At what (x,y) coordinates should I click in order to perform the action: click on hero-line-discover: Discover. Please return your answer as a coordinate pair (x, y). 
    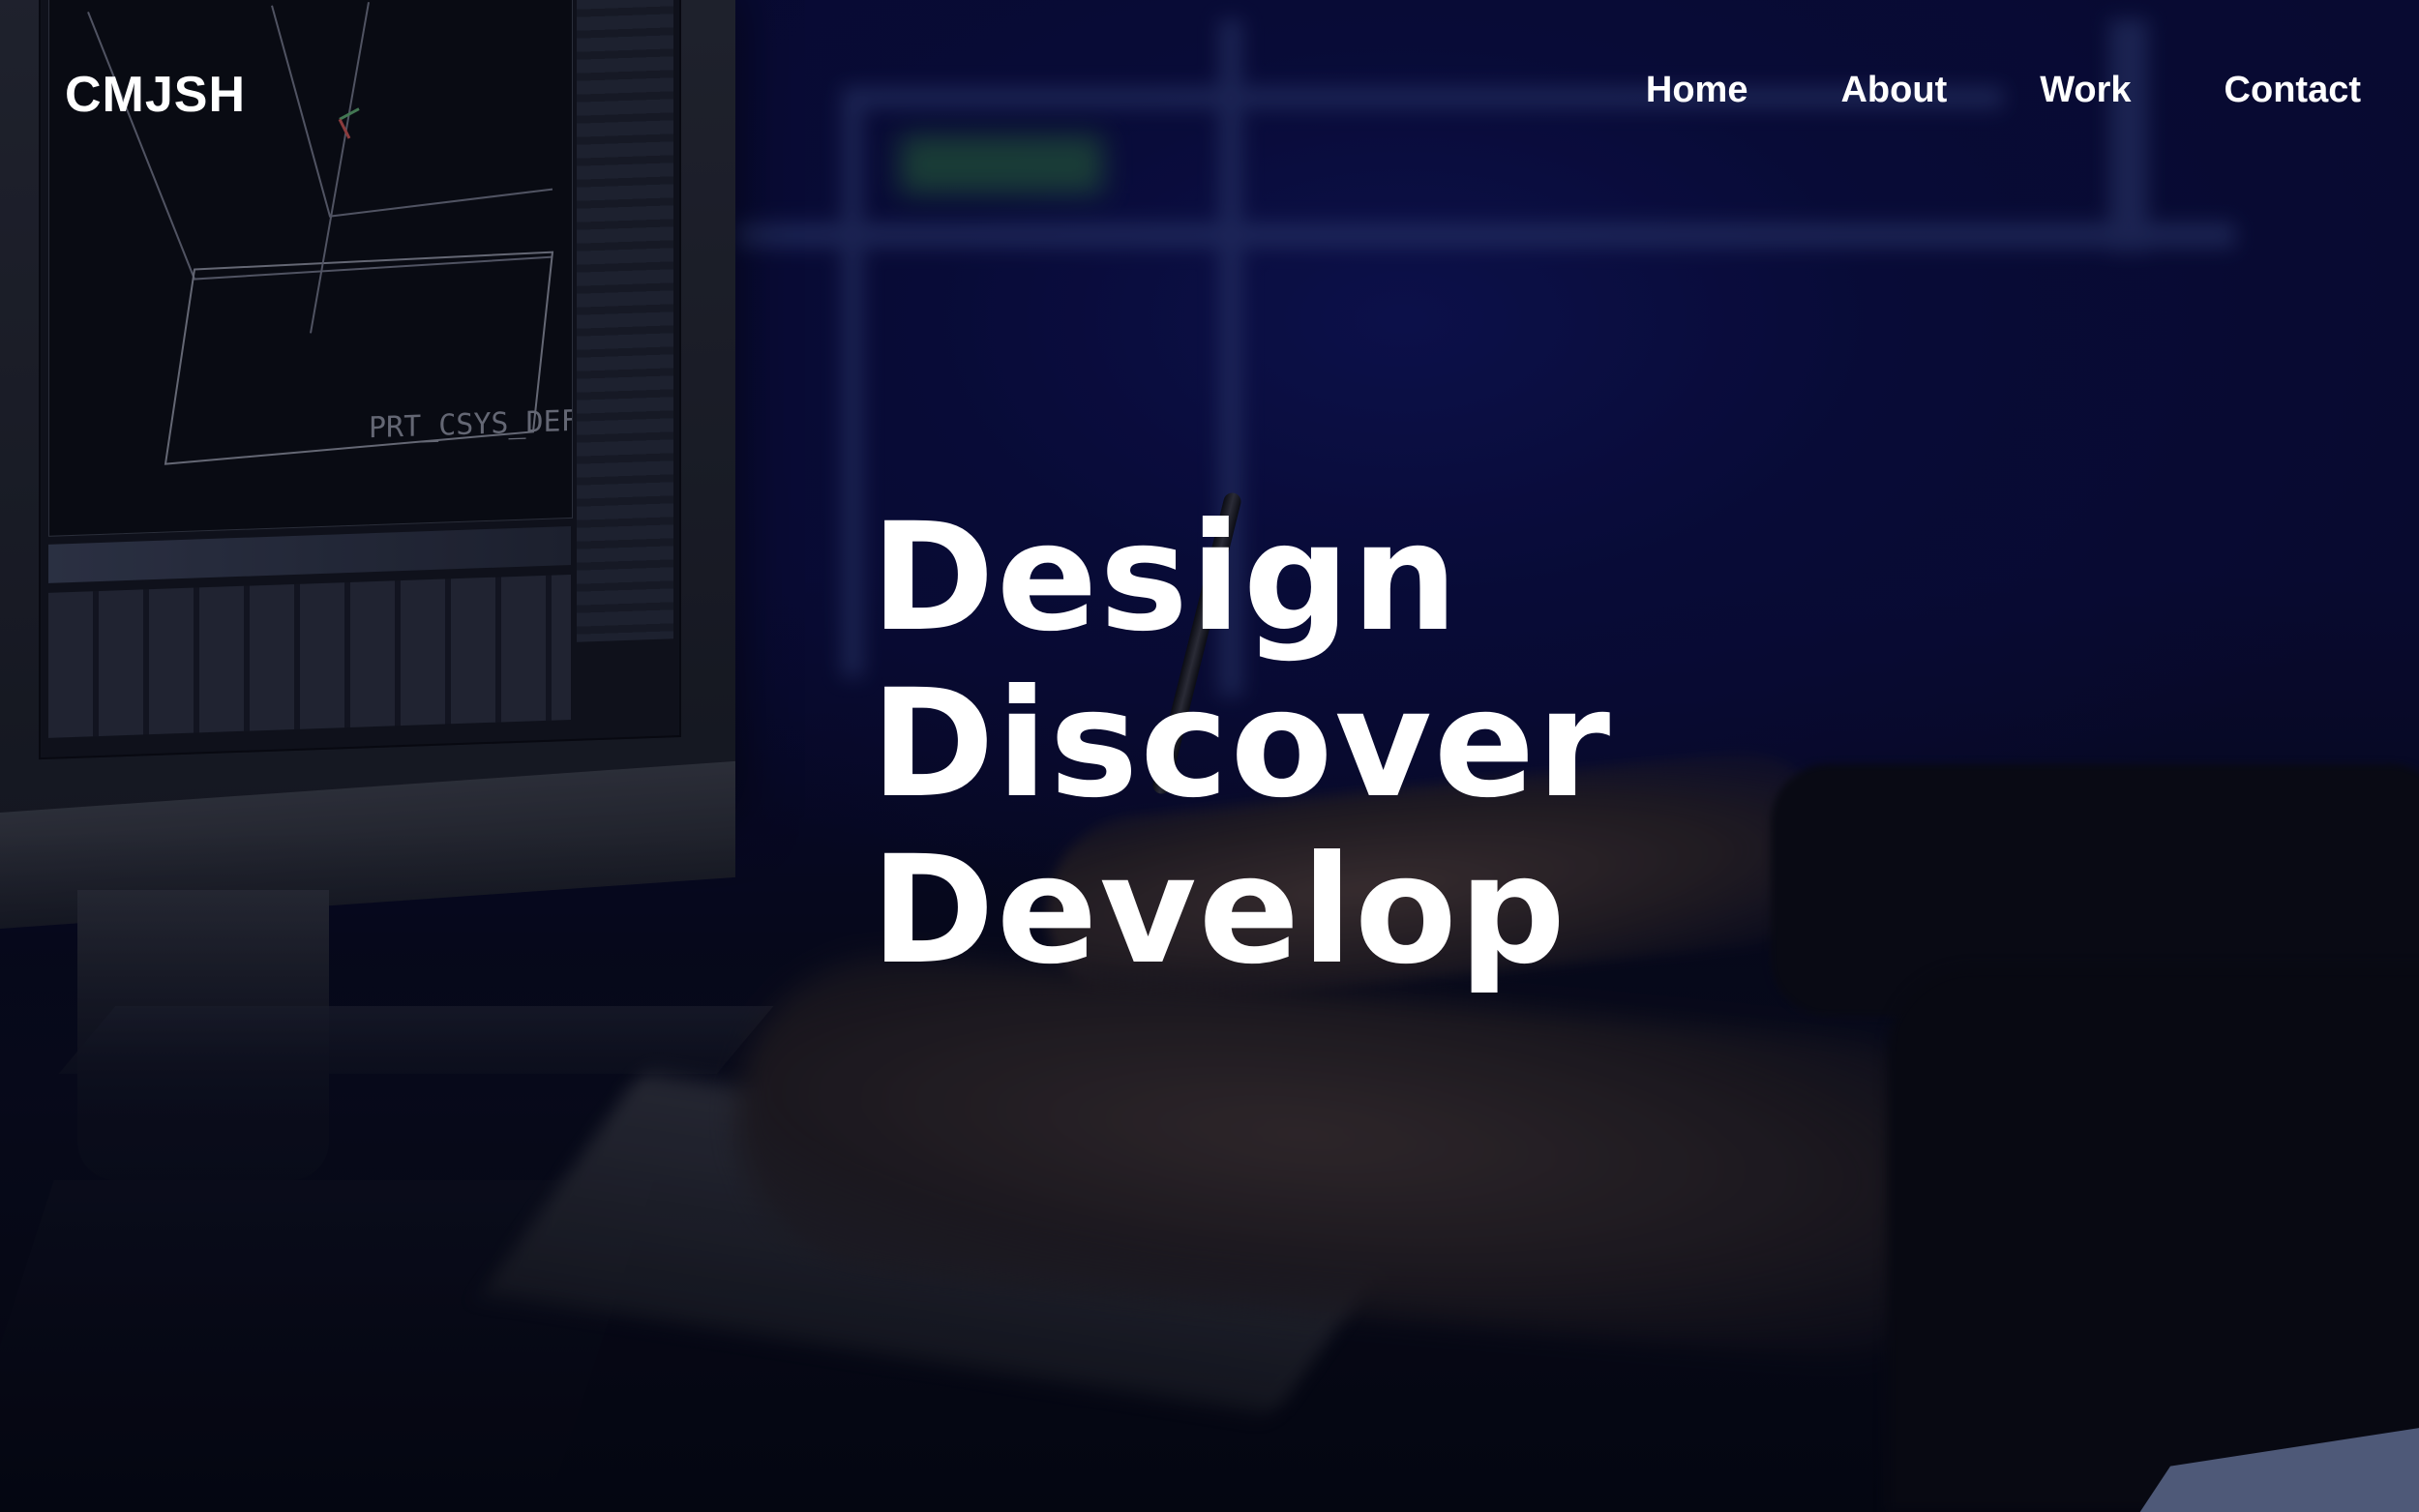
    Looking at the image, I should click on (1242, 745).